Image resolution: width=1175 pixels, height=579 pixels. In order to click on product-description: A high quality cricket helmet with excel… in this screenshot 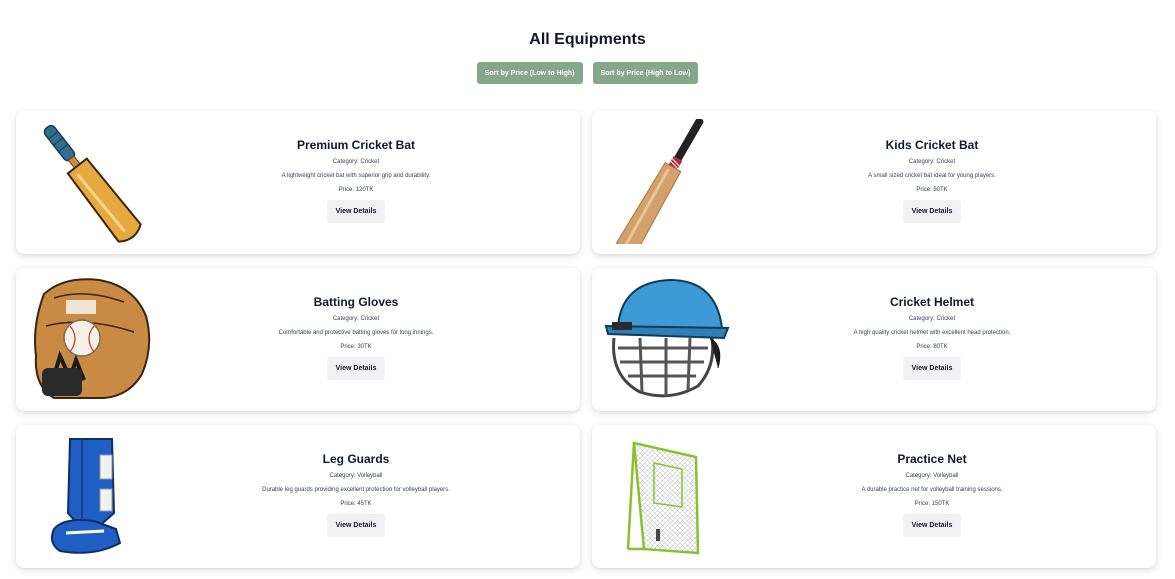, I will do `click(932, 333)`.